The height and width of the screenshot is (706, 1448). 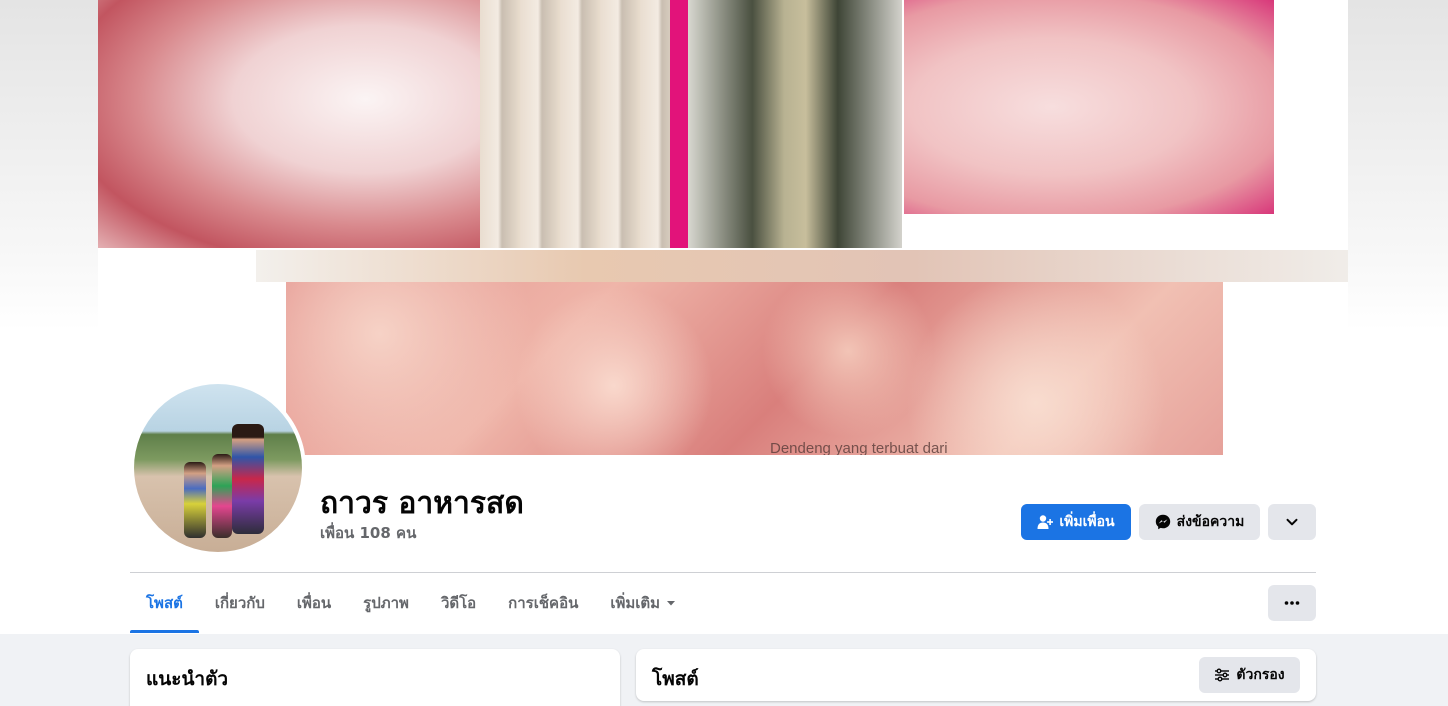 What do you see at coordinates (679, 124) in the screenshot?
I see `cover-collage-strip` at bounding box center [679, 124].